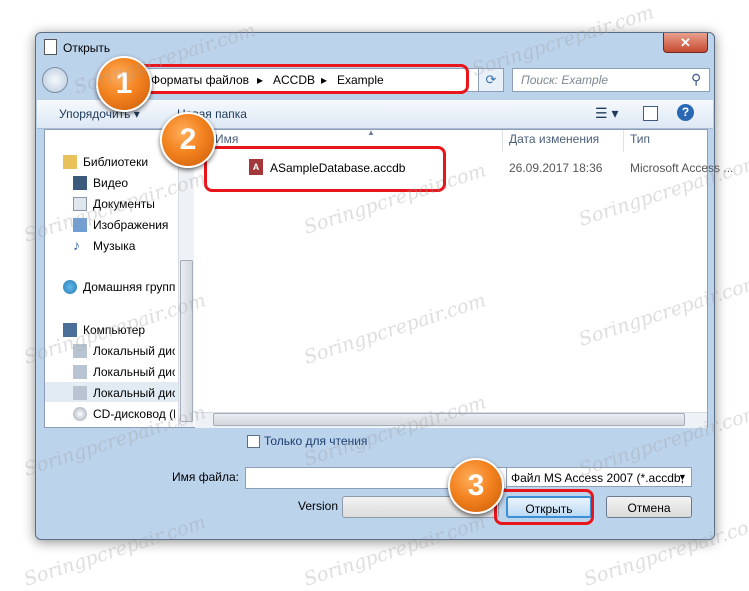 The image size is (749, 591). Describe the element at coordinates (50, 47) in the screenshot. I see `document-icon` at that location.